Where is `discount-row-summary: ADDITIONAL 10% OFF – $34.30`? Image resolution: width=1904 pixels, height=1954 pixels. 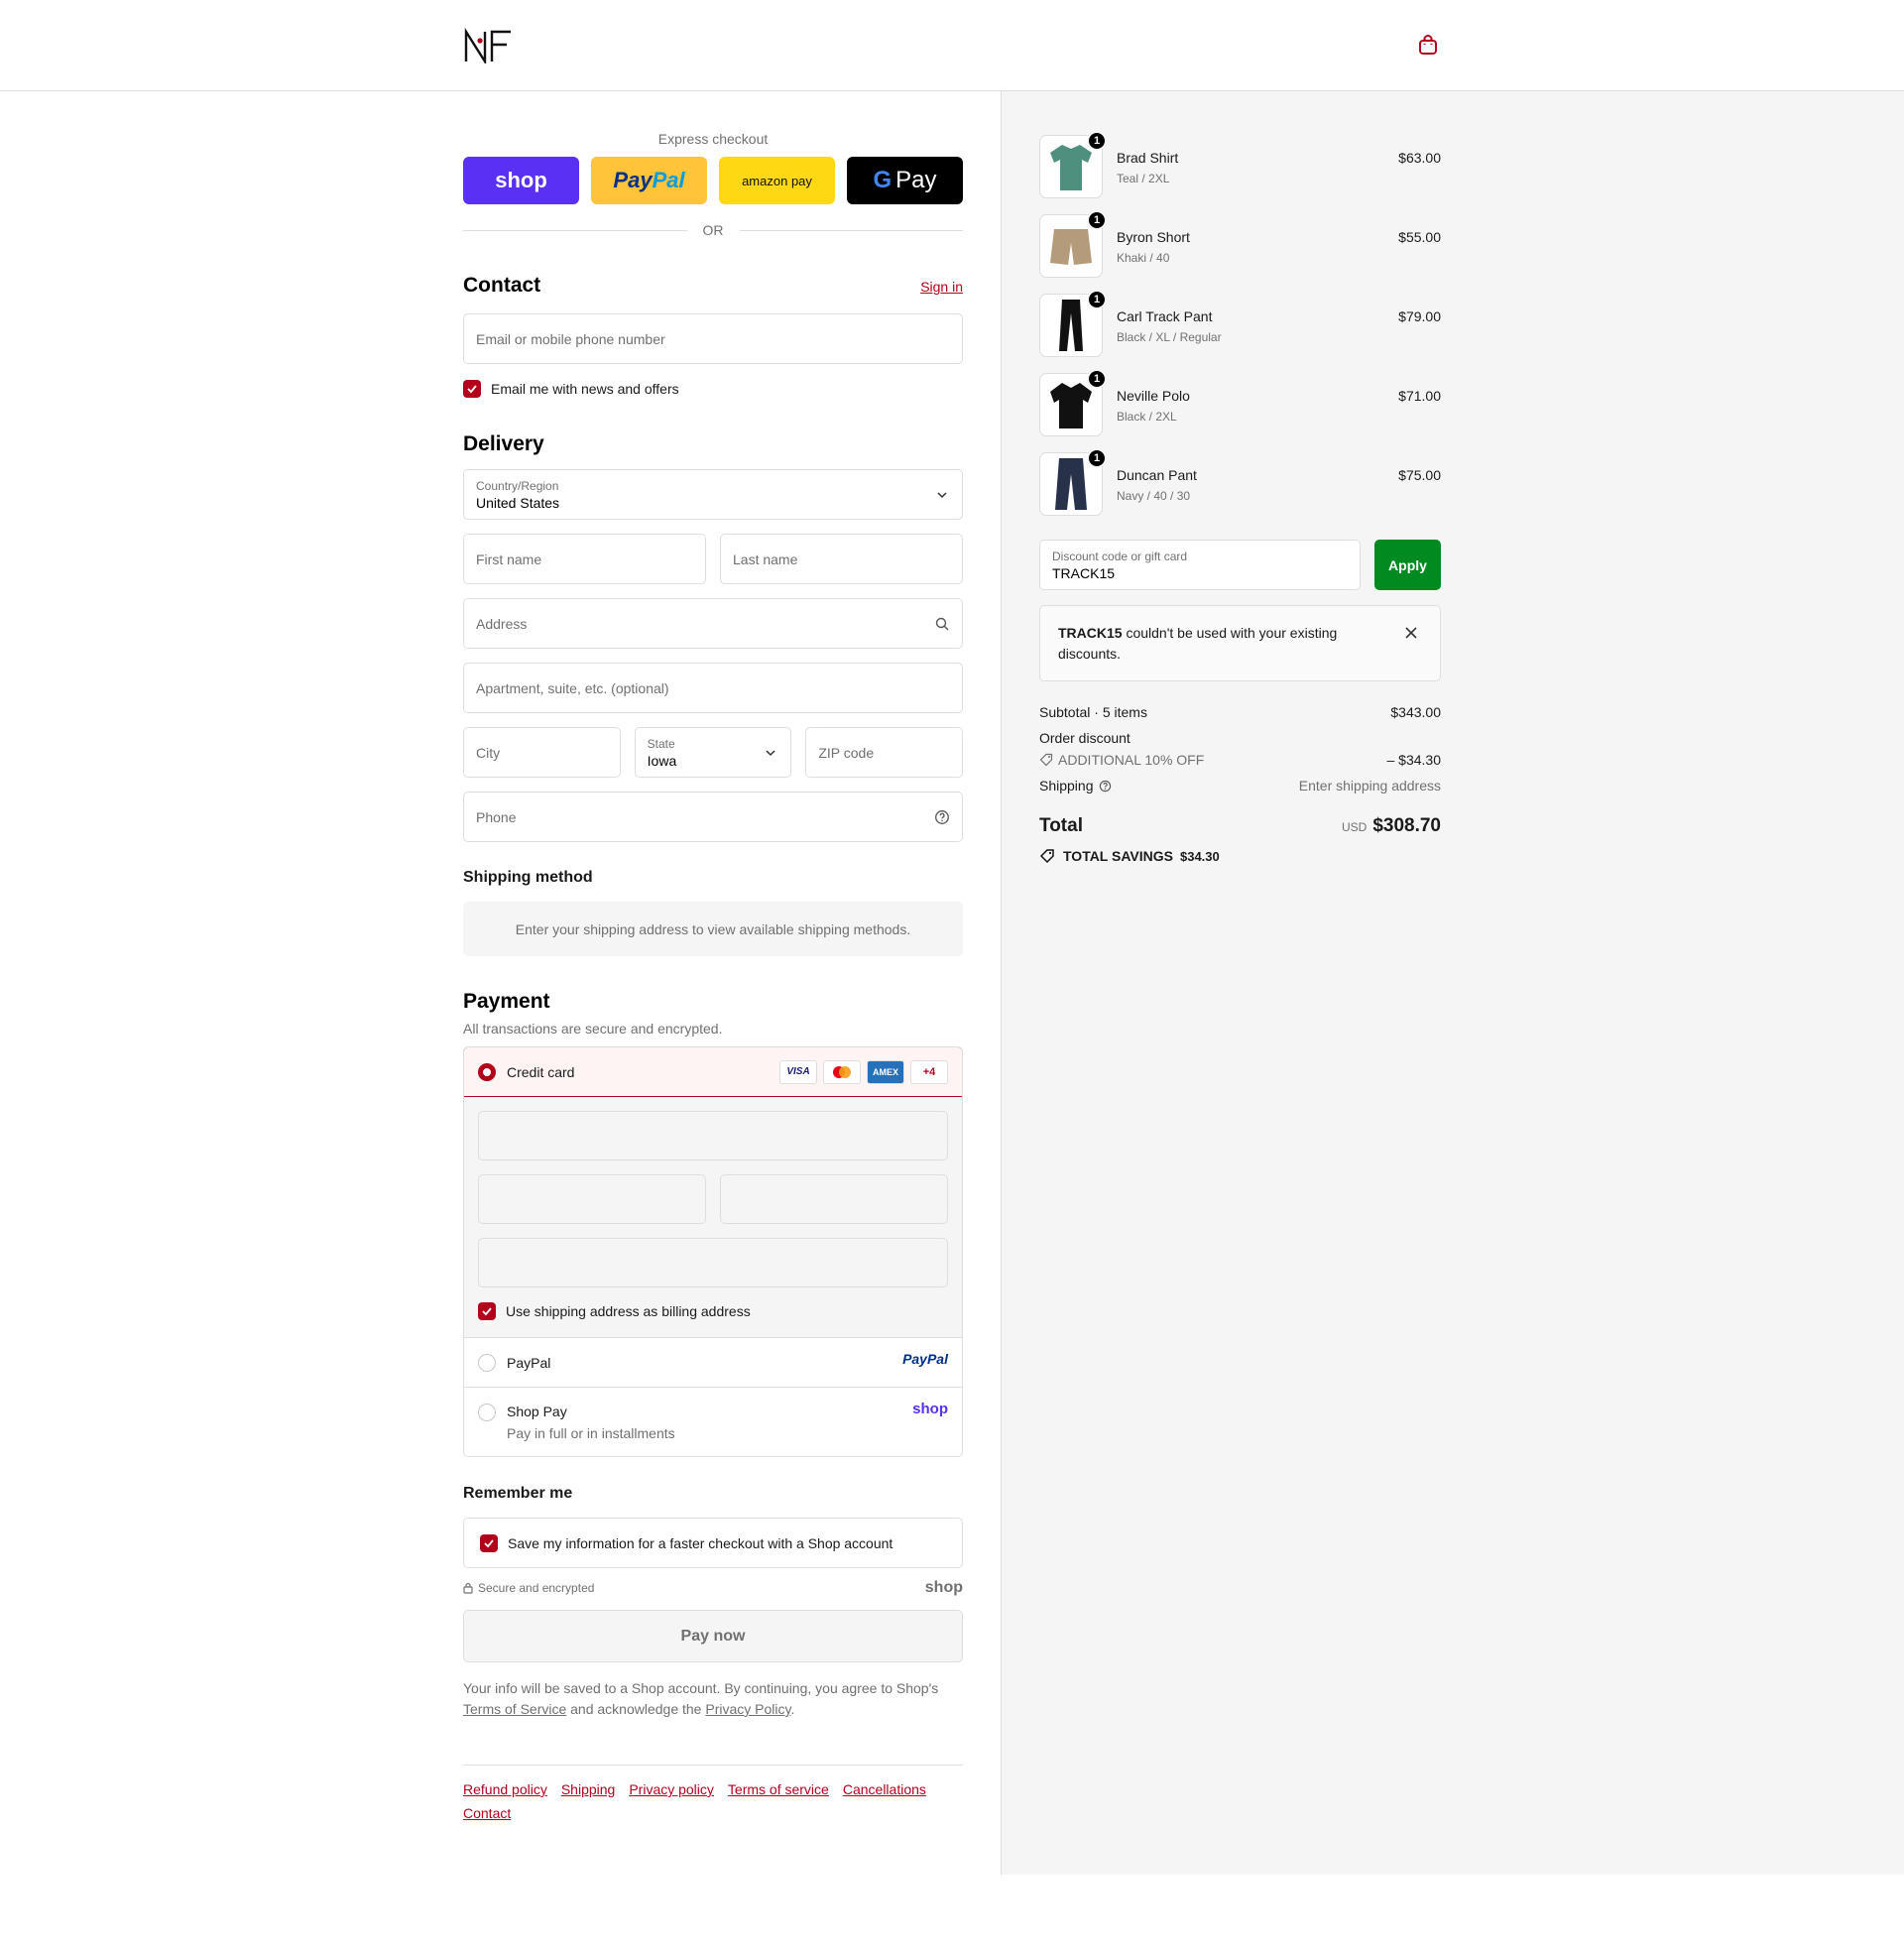
discount-row-summary: ADDITIONAL 10% OFF – $34.30 is located at coordinates (1240, 760).